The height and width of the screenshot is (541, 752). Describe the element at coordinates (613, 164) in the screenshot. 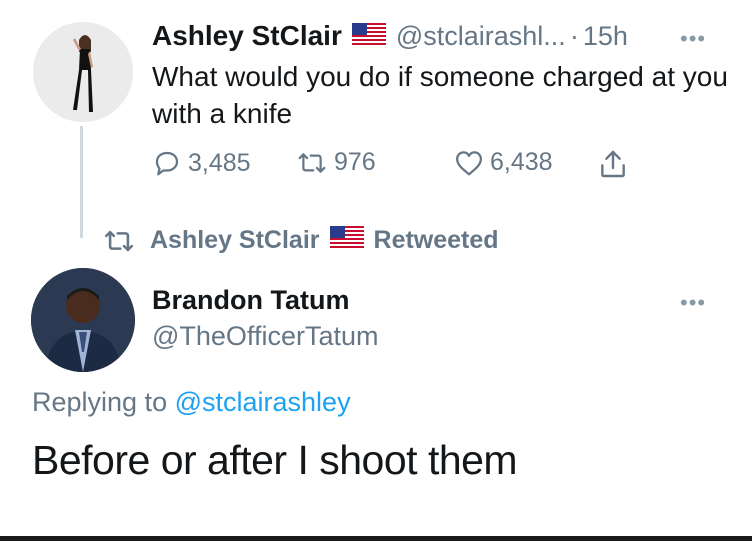

I see `share-icon` at that location.